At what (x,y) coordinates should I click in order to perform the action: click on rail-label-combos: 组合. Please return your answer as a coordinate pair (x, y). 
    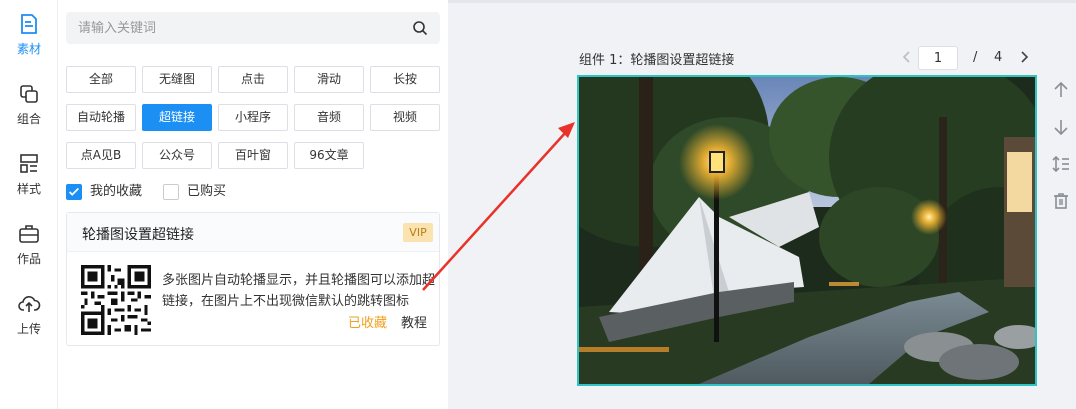
    Looking at the image, I should click on (28, 119).